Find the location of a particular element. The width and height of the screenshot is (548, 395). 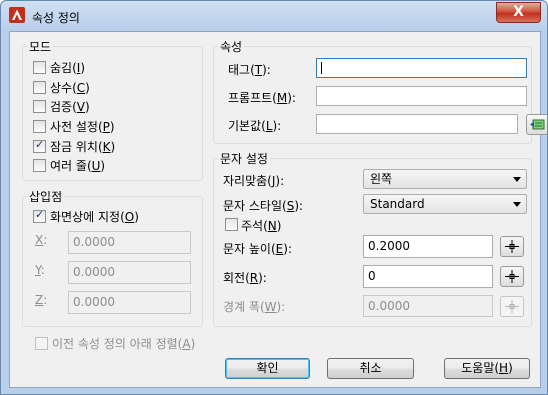

ok-button: 확인 is located at coordinates (267, 368).